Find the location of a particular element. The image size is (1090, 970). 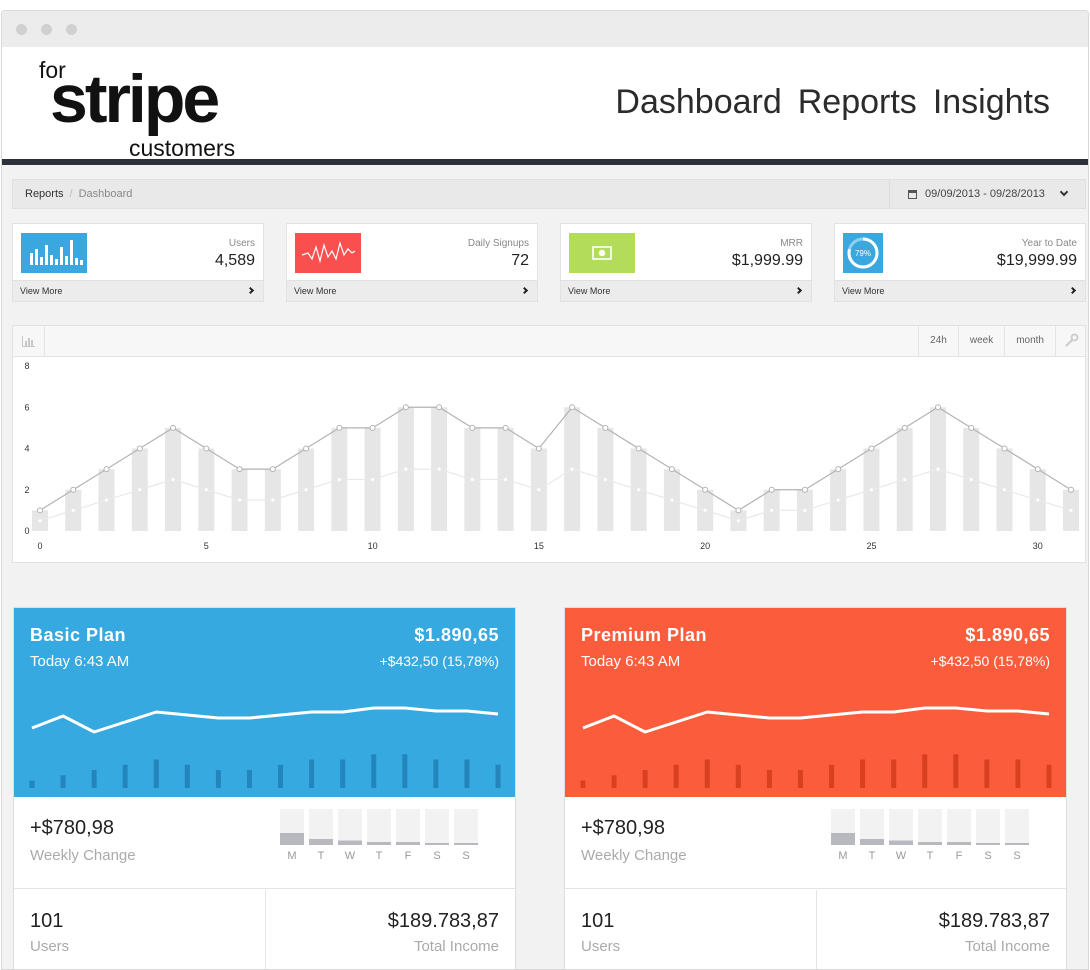

stat-value: $1,999.99 is located at coordinates (767, 260).